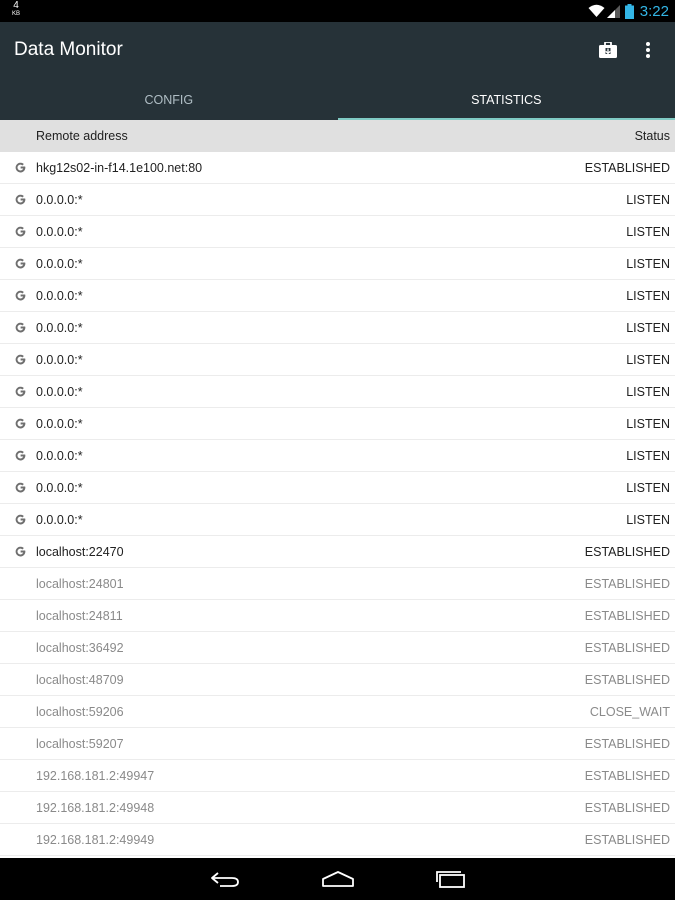  Describe the element at coordinates (629, 11) in the screenshot. I see `battery-icon` at that location.